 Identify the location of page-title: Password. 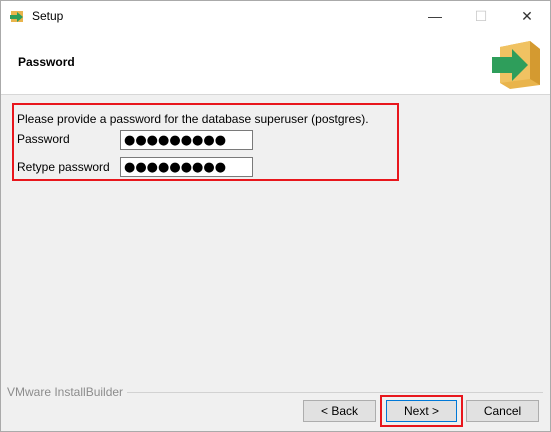
(46, 62).